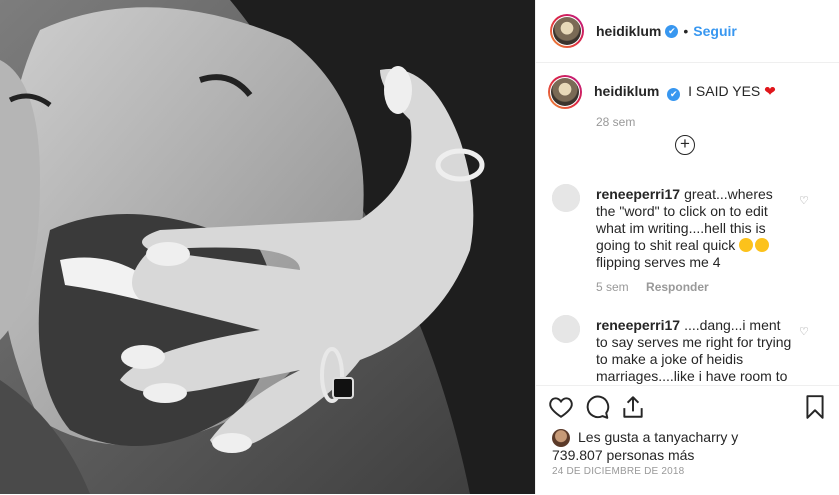 This screenshot has height=495, width=839. Describe the element at coordinates (628, 31) in the screenshot. I see `author-username: heidiklum` at that location.